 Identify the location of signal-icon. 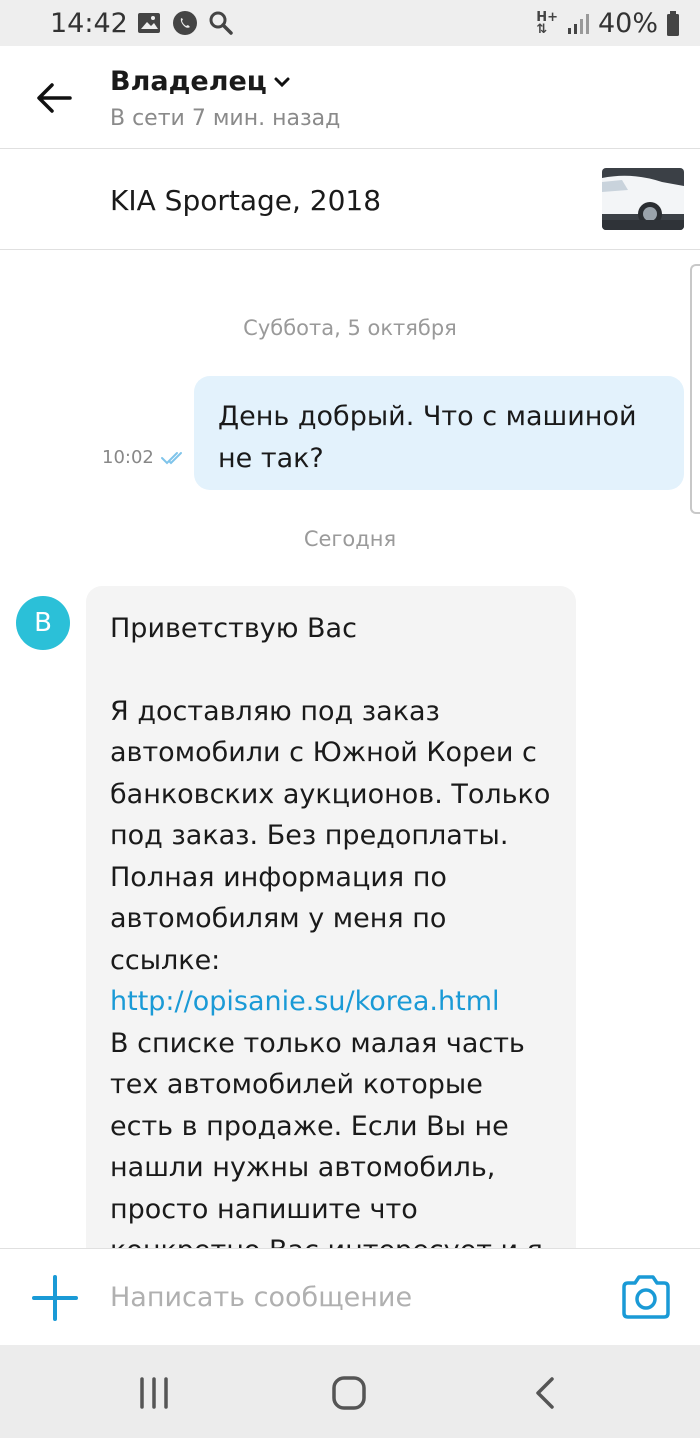
(578, 23).